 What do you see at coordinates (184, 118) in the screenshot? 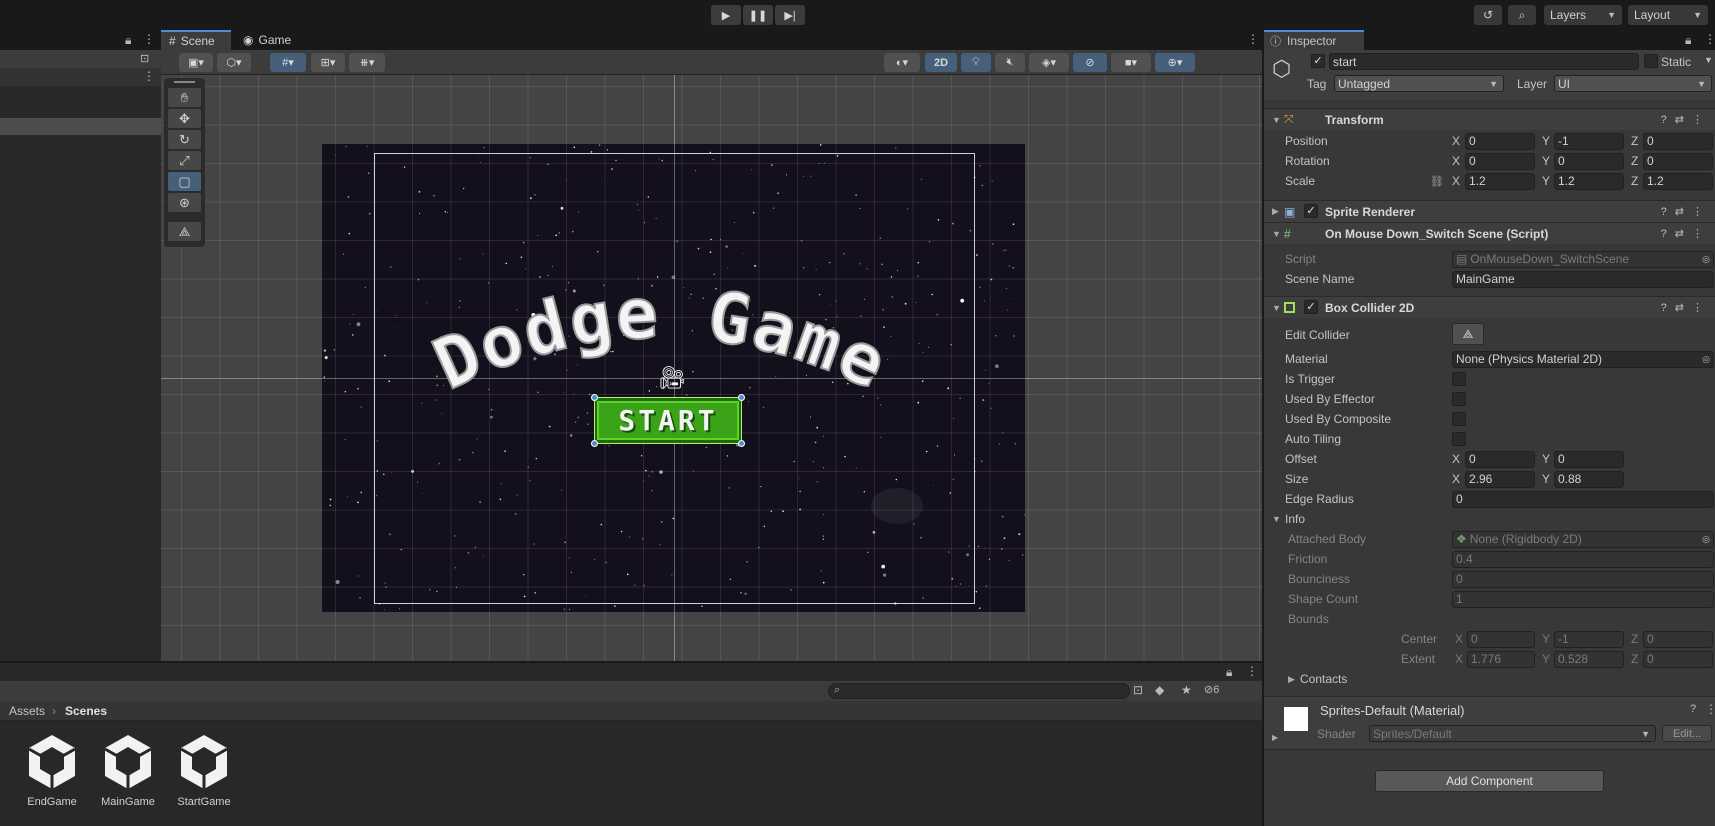
I see `move-tool: ✥` at bounding box center [184, 118].